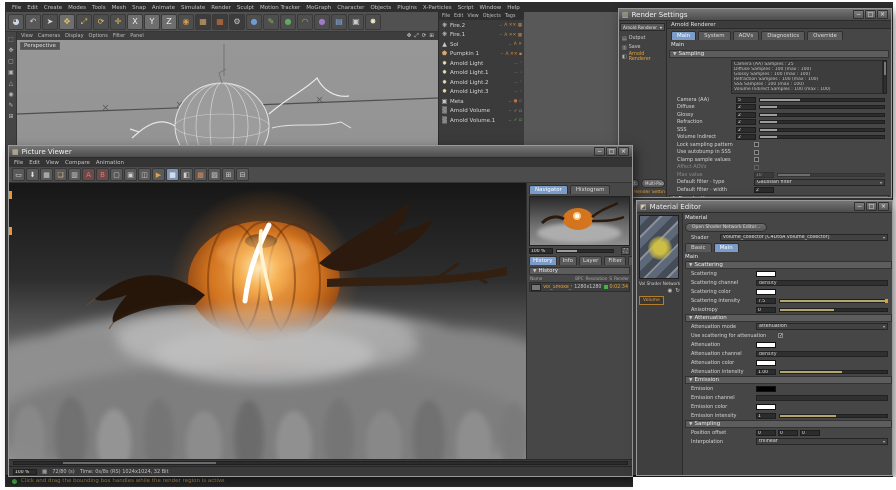 The height and width of the screenshot is (490, 896). I want to click on app-menu-item: Animate, so click(163, 8).